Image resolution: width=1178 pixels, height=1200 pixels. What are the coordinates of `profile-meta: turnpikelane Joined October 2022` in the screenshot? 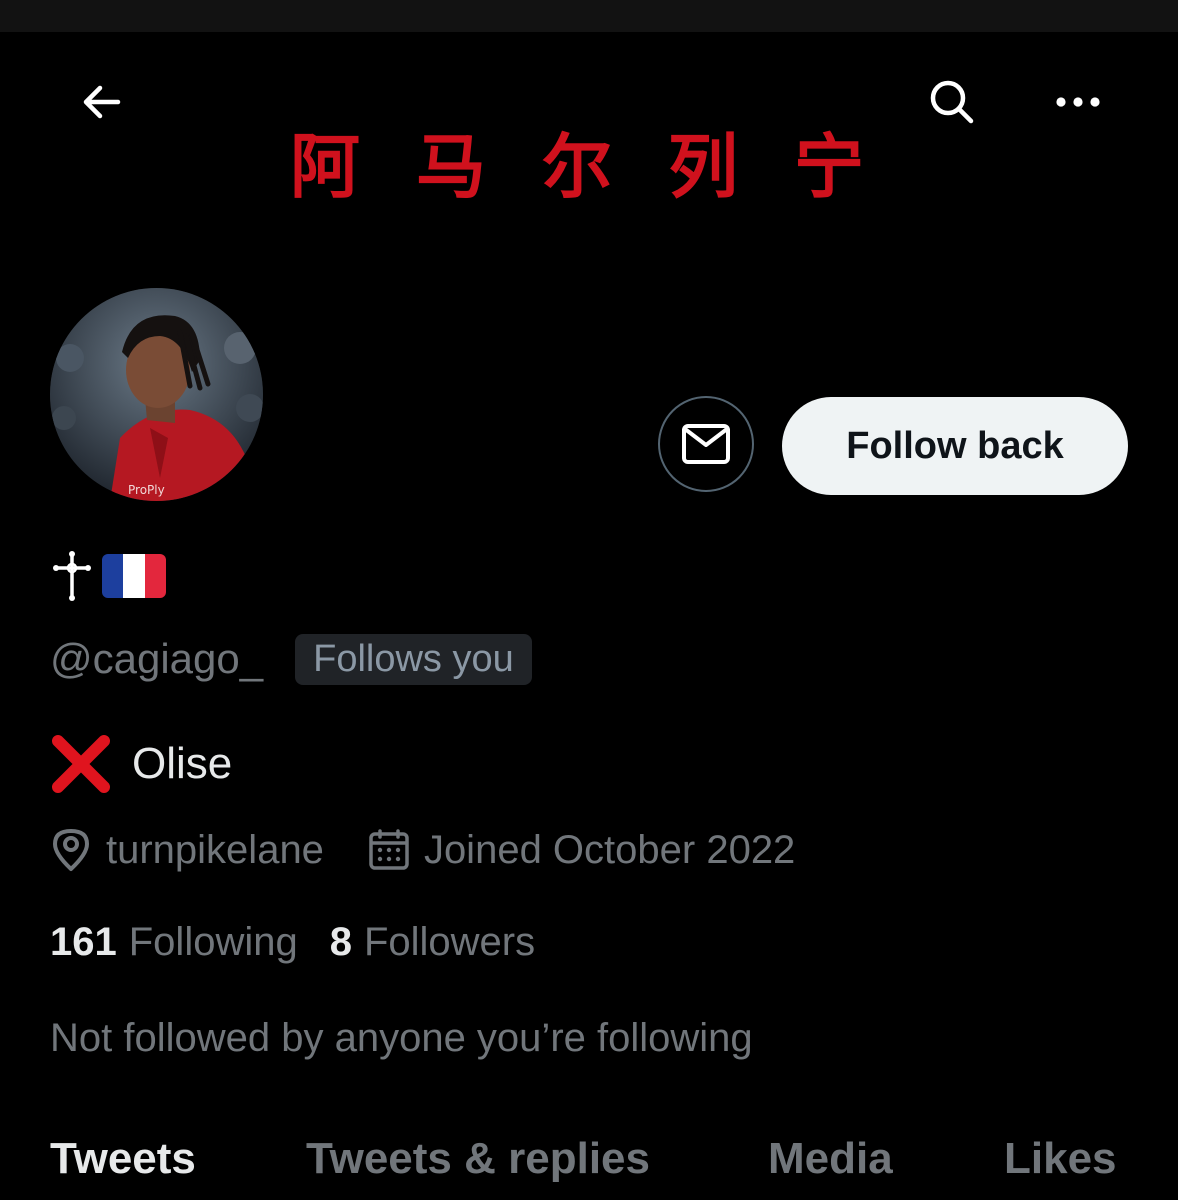 It's located at (444, 850).